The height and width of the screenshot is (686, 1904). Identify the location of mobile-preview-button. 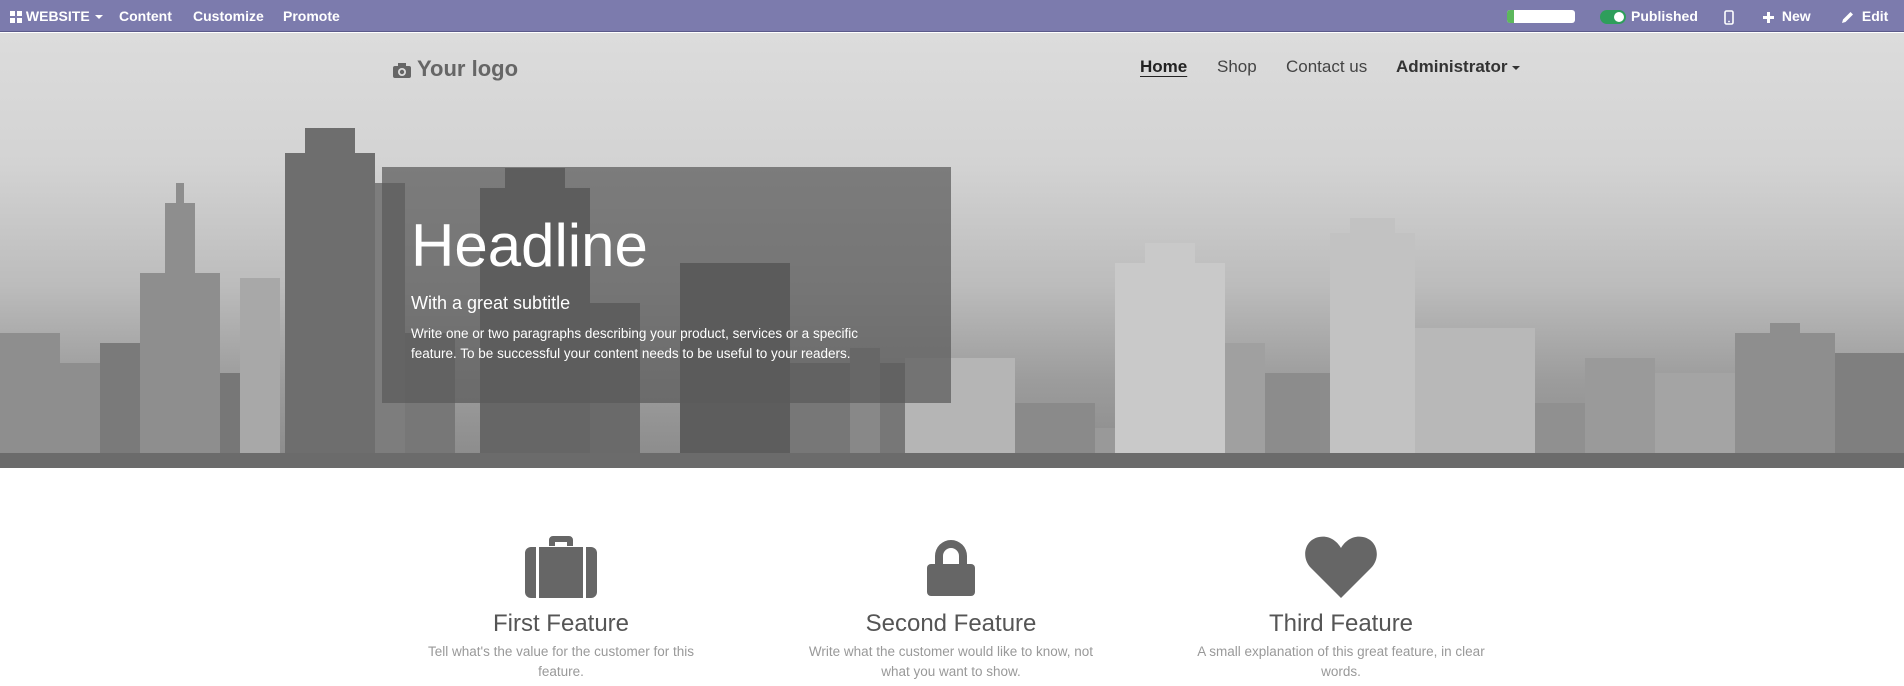
(1729, 16).